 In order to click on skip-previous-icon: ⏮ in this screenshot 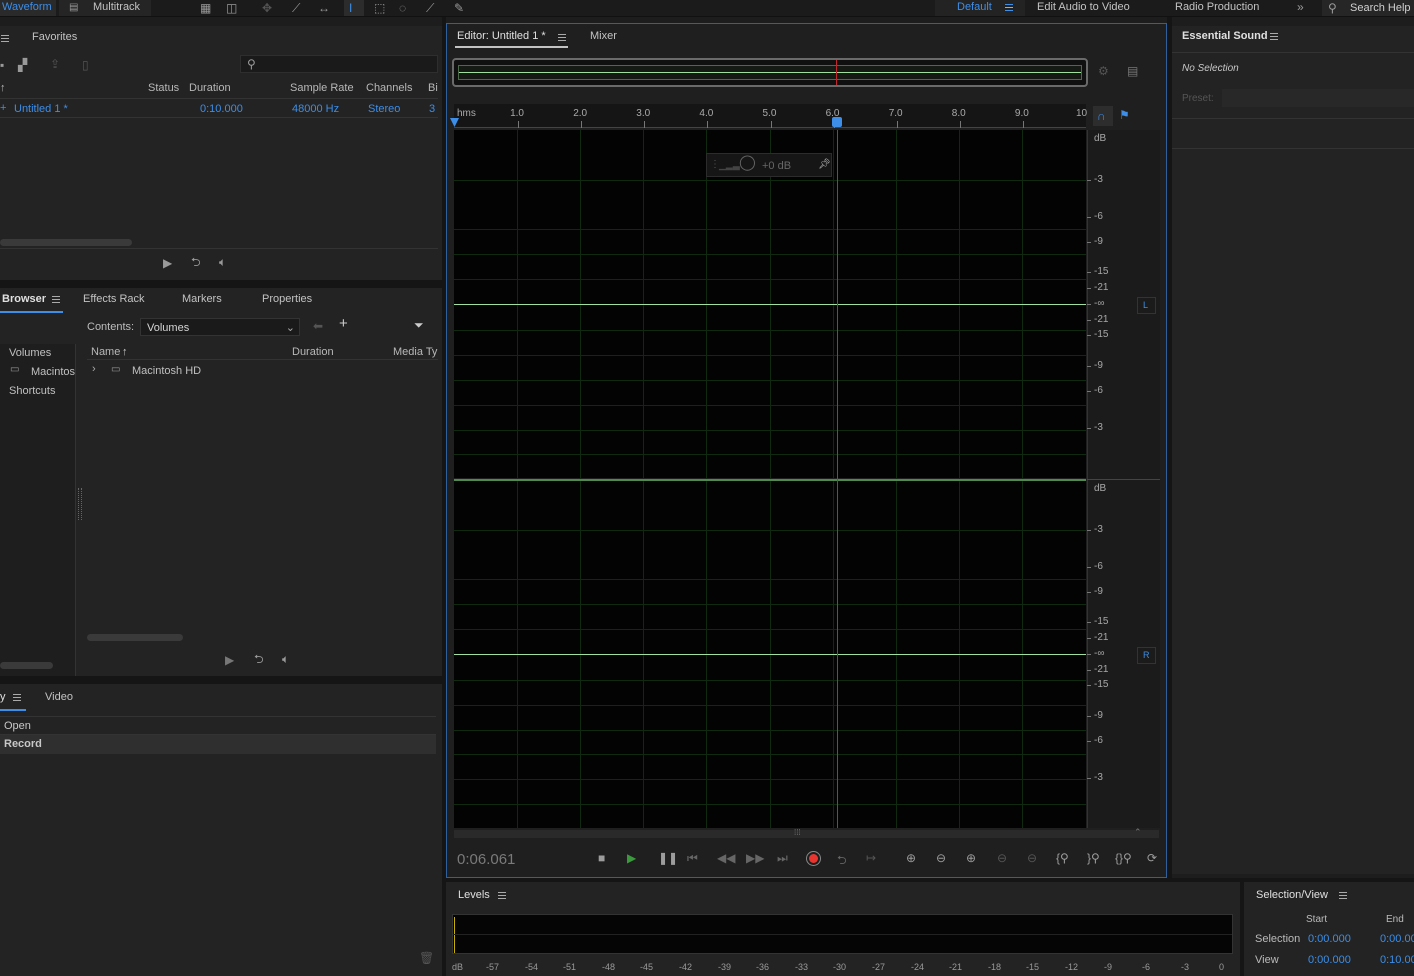, I will do `click(692, 858)`.